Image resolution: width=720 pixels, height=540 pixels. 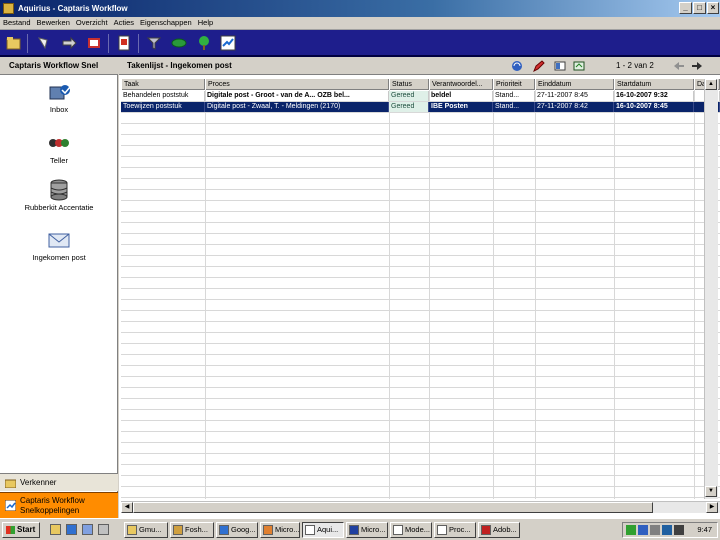 I want to click on tree-icon, so click(x=204, y=43).